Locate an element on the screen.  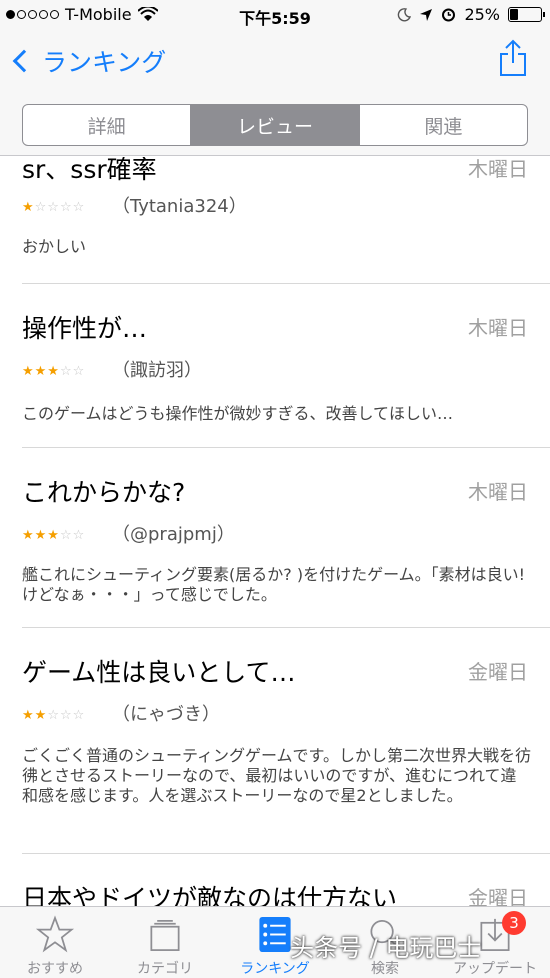
status-right: 25% is located at coordinates (471, 14).